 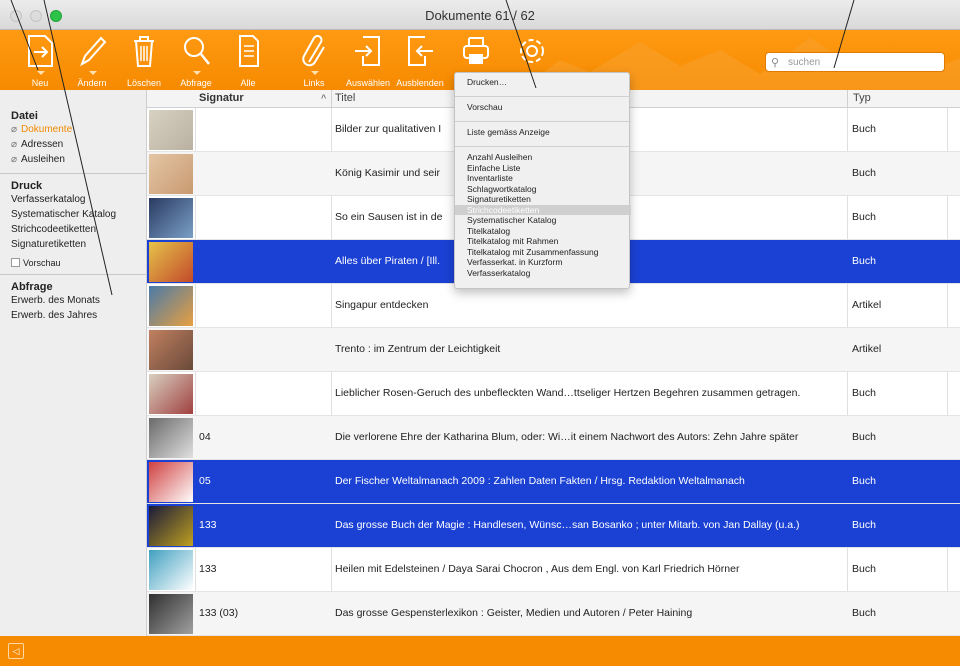 What do you see at coordinates (32, 287) in the screenshot?
I see `sidebar-section-title: Abfrage` at bounding box center [32, 287].